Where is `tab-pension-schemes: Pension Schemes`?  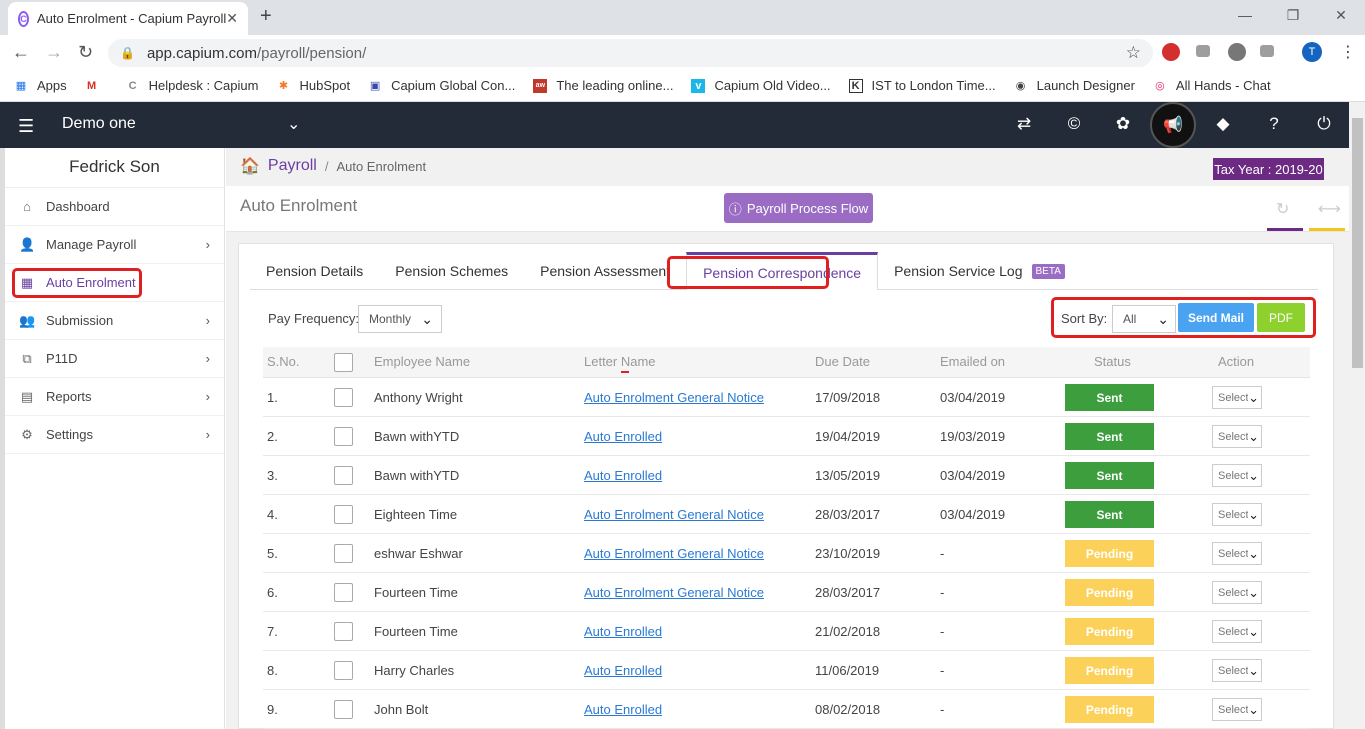
tab-pension-schemes: Pension Schemes is located at coordinates (451, 271).